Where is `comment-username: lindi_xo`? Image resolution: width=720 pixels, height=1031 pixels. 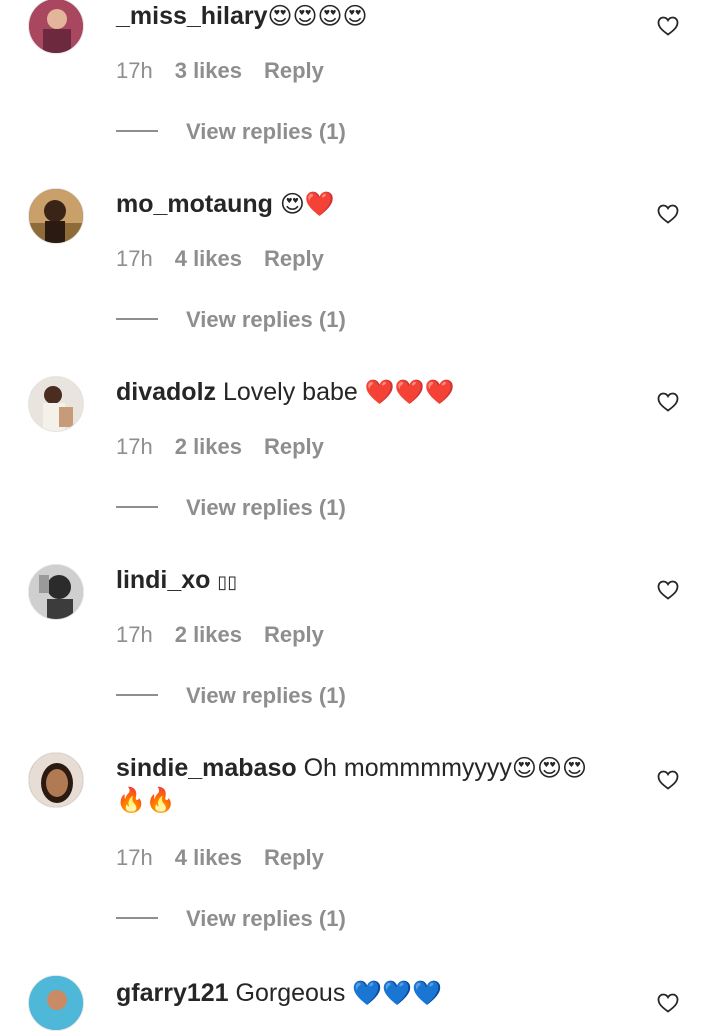
comment-username: lindi_xo is located at coordinates (163, 580).